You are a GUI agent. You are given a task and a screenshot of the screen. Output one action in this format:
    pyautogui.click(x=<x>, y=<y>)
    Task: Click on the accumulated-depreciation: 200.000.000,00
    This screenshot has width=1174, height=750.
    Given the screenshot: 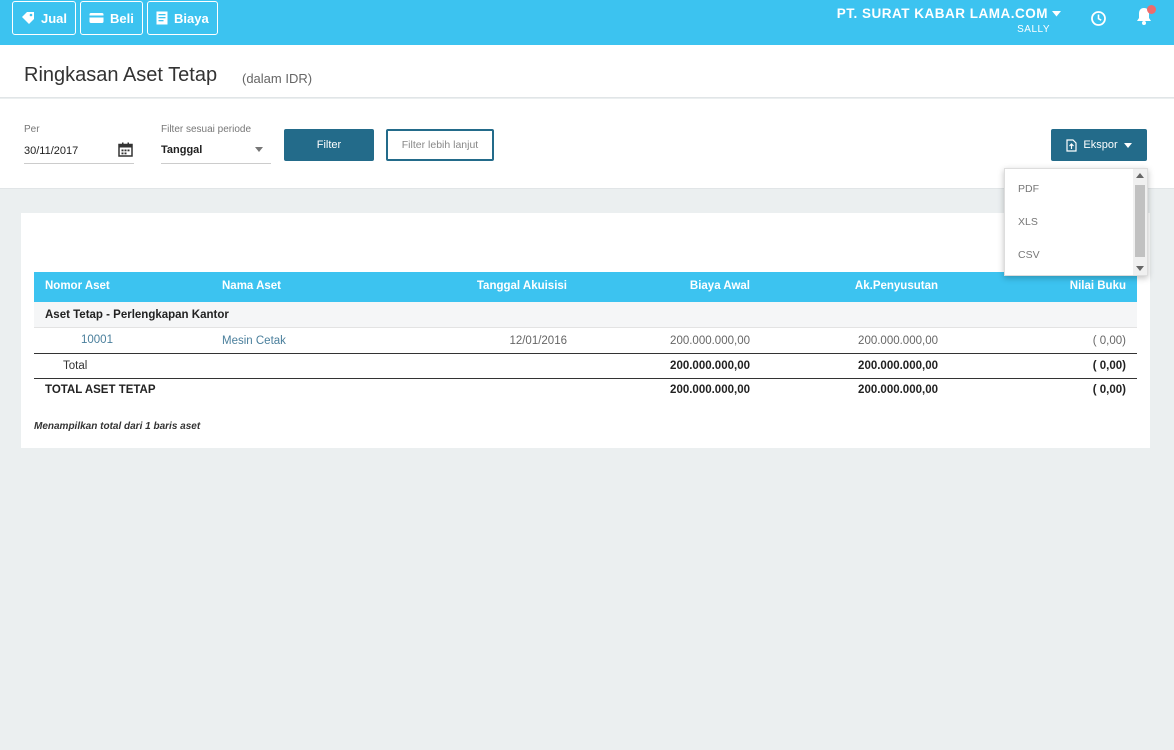 What is the action you would take?
    pyautogui.click(x=898, y=341)
    